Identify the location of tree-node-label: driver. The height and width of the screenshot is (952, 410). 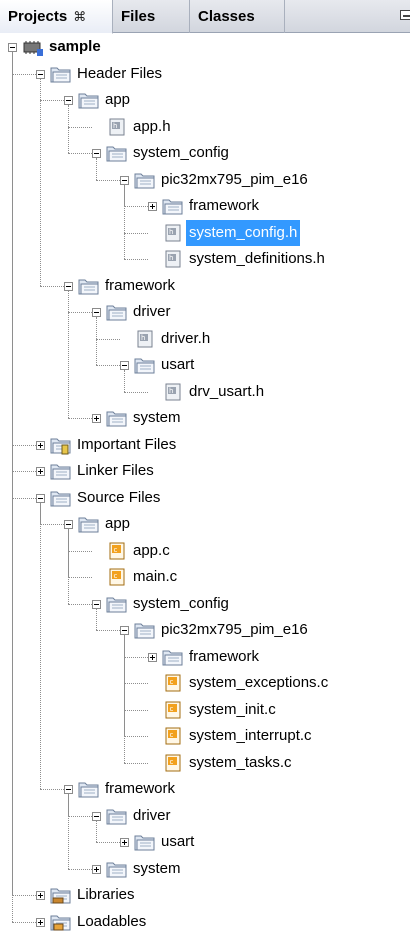
(152, 311).